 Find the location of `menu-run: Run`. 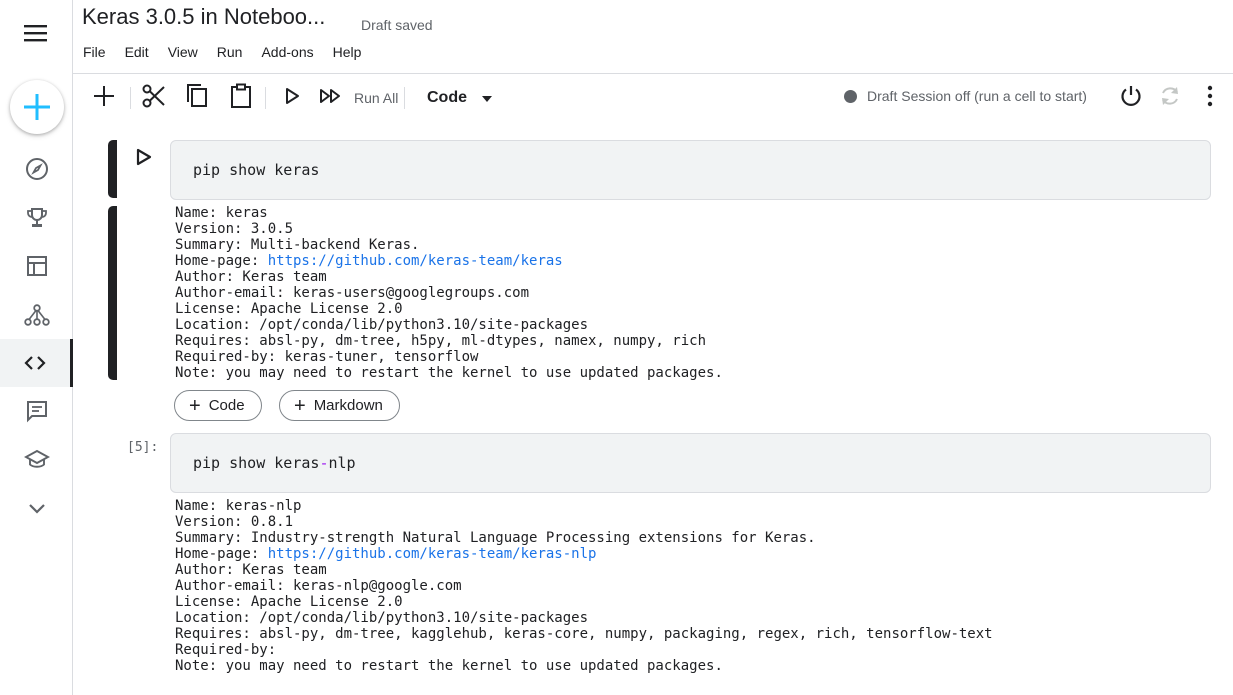

menu-run: Run is located at coordinates (230, 52).